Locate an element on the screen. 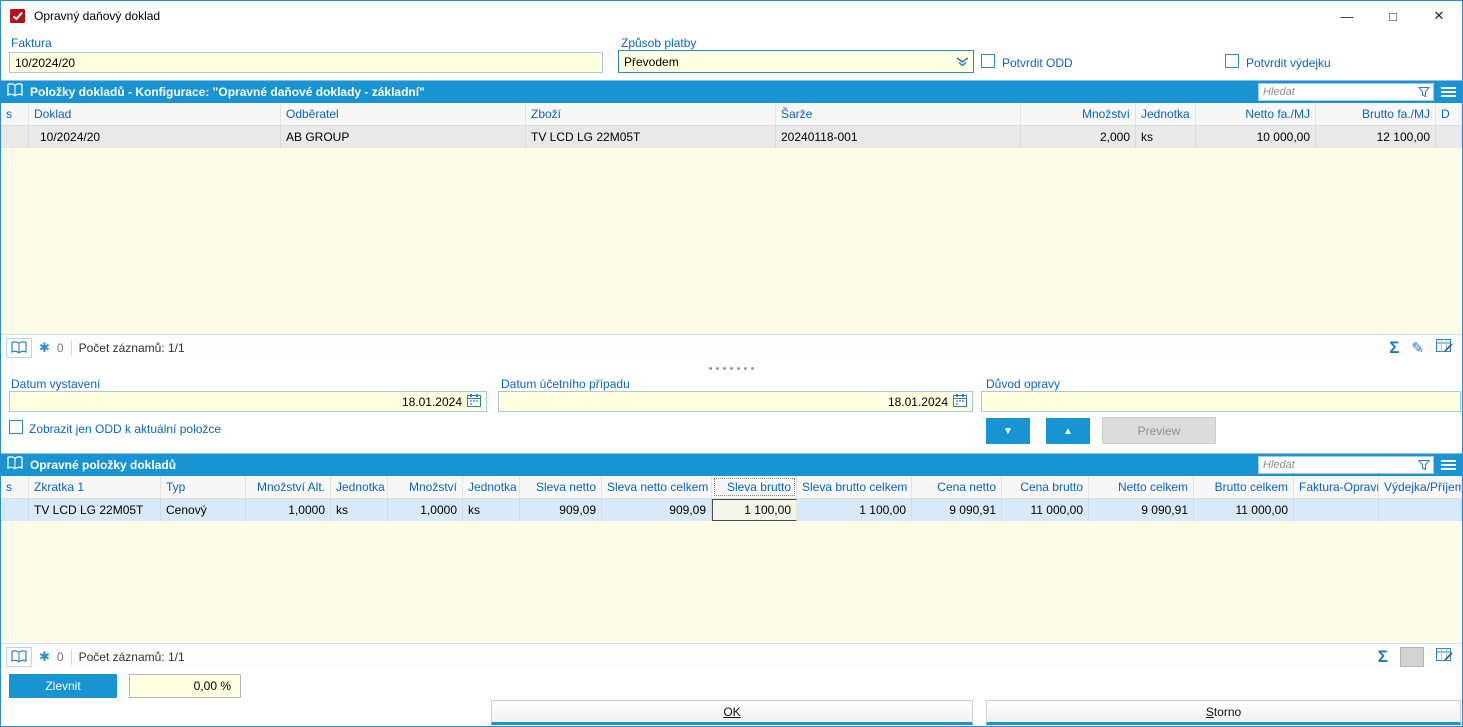 This screenshot has width=1463, height=727. datum-vystaveni-field: 18.01.2024 is located at coordinates (248, 401).